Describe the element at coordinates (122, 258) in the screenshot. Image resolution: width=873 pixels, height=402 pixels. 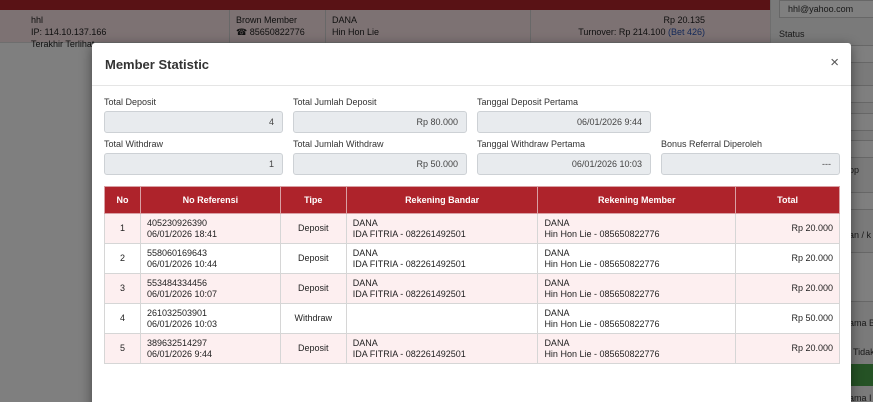
I see `row-no: 2` at that location.